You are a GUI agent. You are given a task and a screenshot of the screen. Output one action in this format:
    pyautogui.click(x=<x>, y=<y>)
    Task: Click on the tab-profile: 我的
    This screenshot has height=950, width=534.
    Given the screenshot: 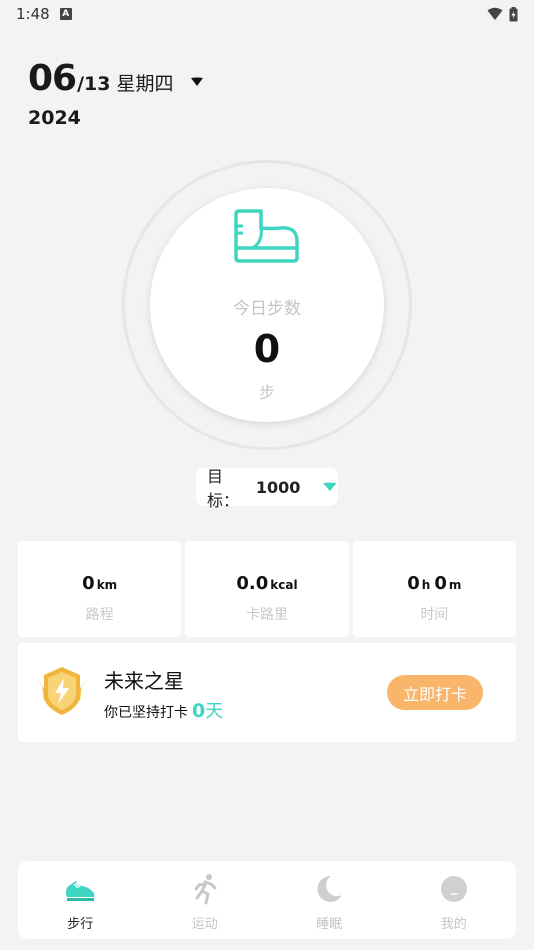 What is the action you would take?
    pyautogui.click(x=454, y=900)
    